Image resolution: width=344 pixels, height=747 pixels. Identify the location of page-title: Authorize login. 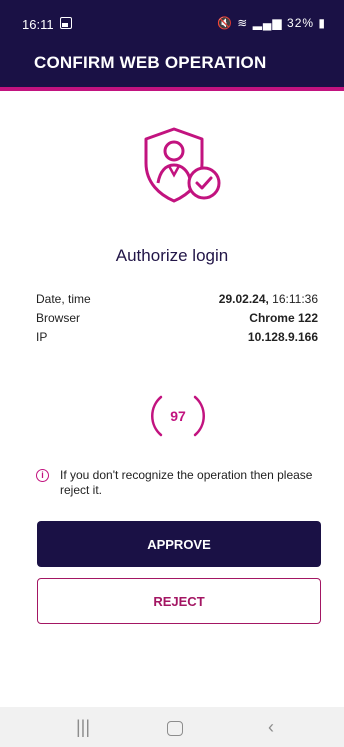
(172, 255).